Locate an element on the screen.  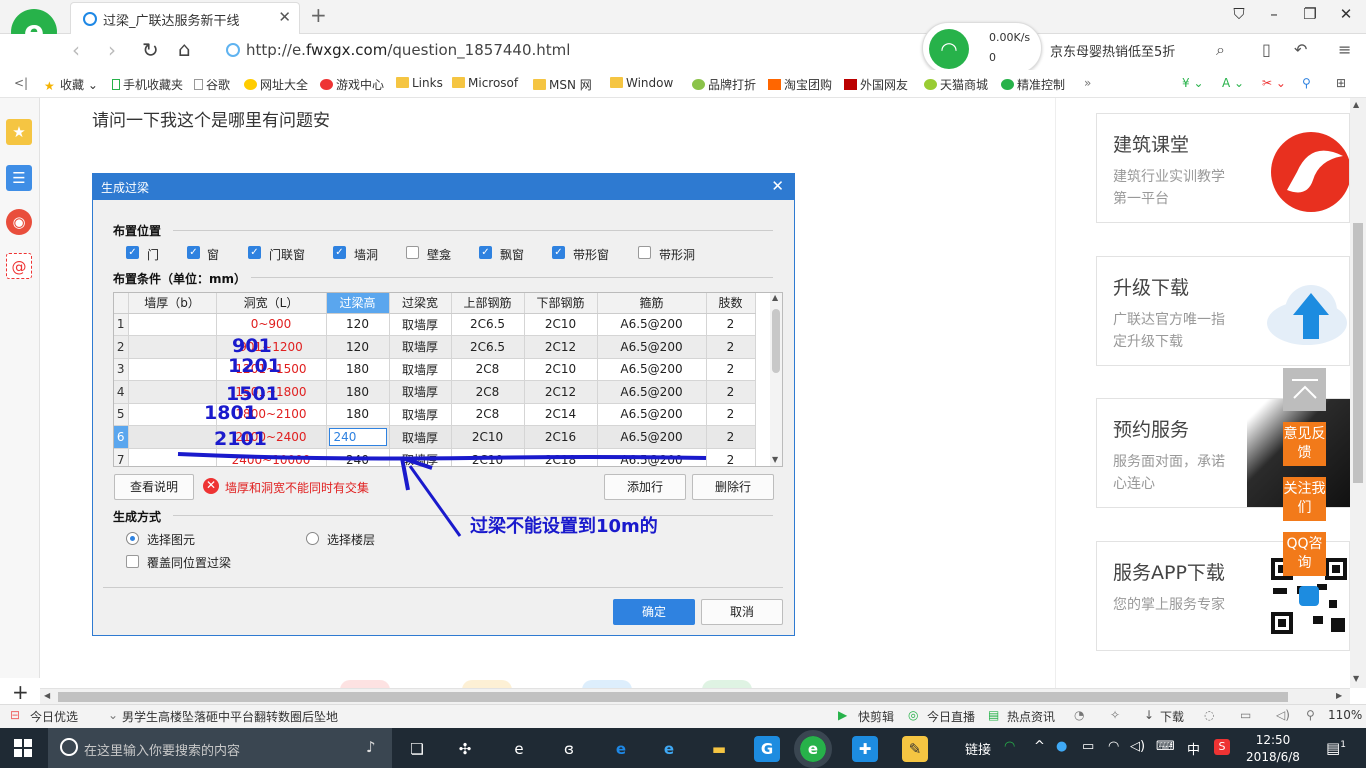
live-link: 今日直播 is located at coordinates (951, 716).